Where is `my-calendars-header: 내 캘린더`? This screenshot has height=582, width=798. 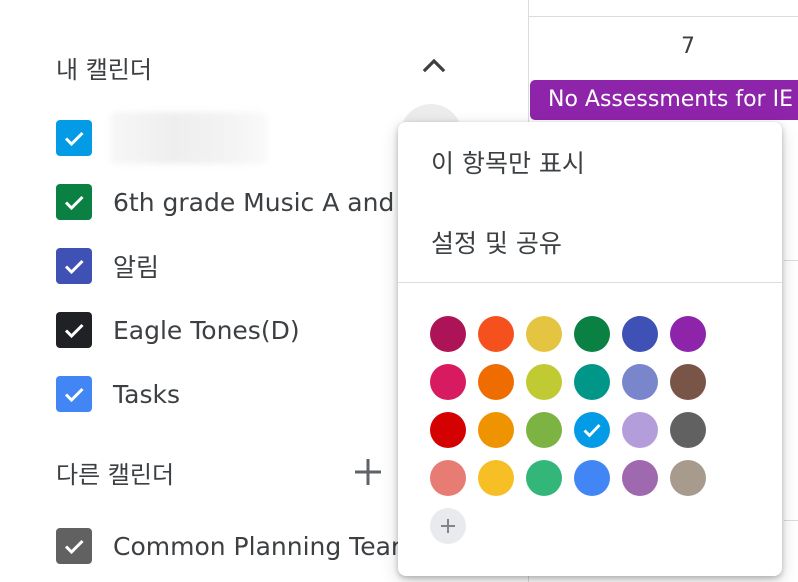
my-calendars-header: 내 캘린더 is located at coordinates (104, 67).